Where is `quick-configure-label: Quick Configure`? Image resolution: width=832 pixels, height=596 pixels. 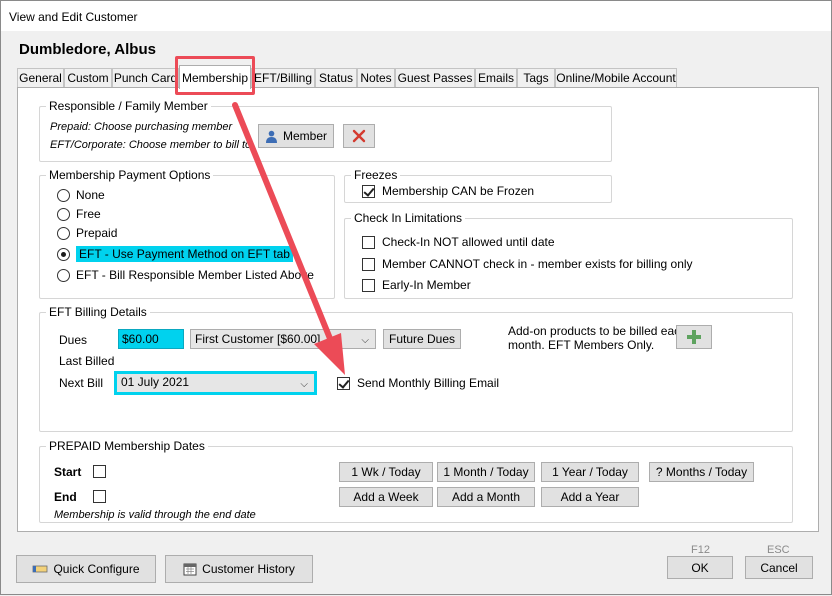
quick-configure-label: Quick Configure is located at coordinates (96, 569).